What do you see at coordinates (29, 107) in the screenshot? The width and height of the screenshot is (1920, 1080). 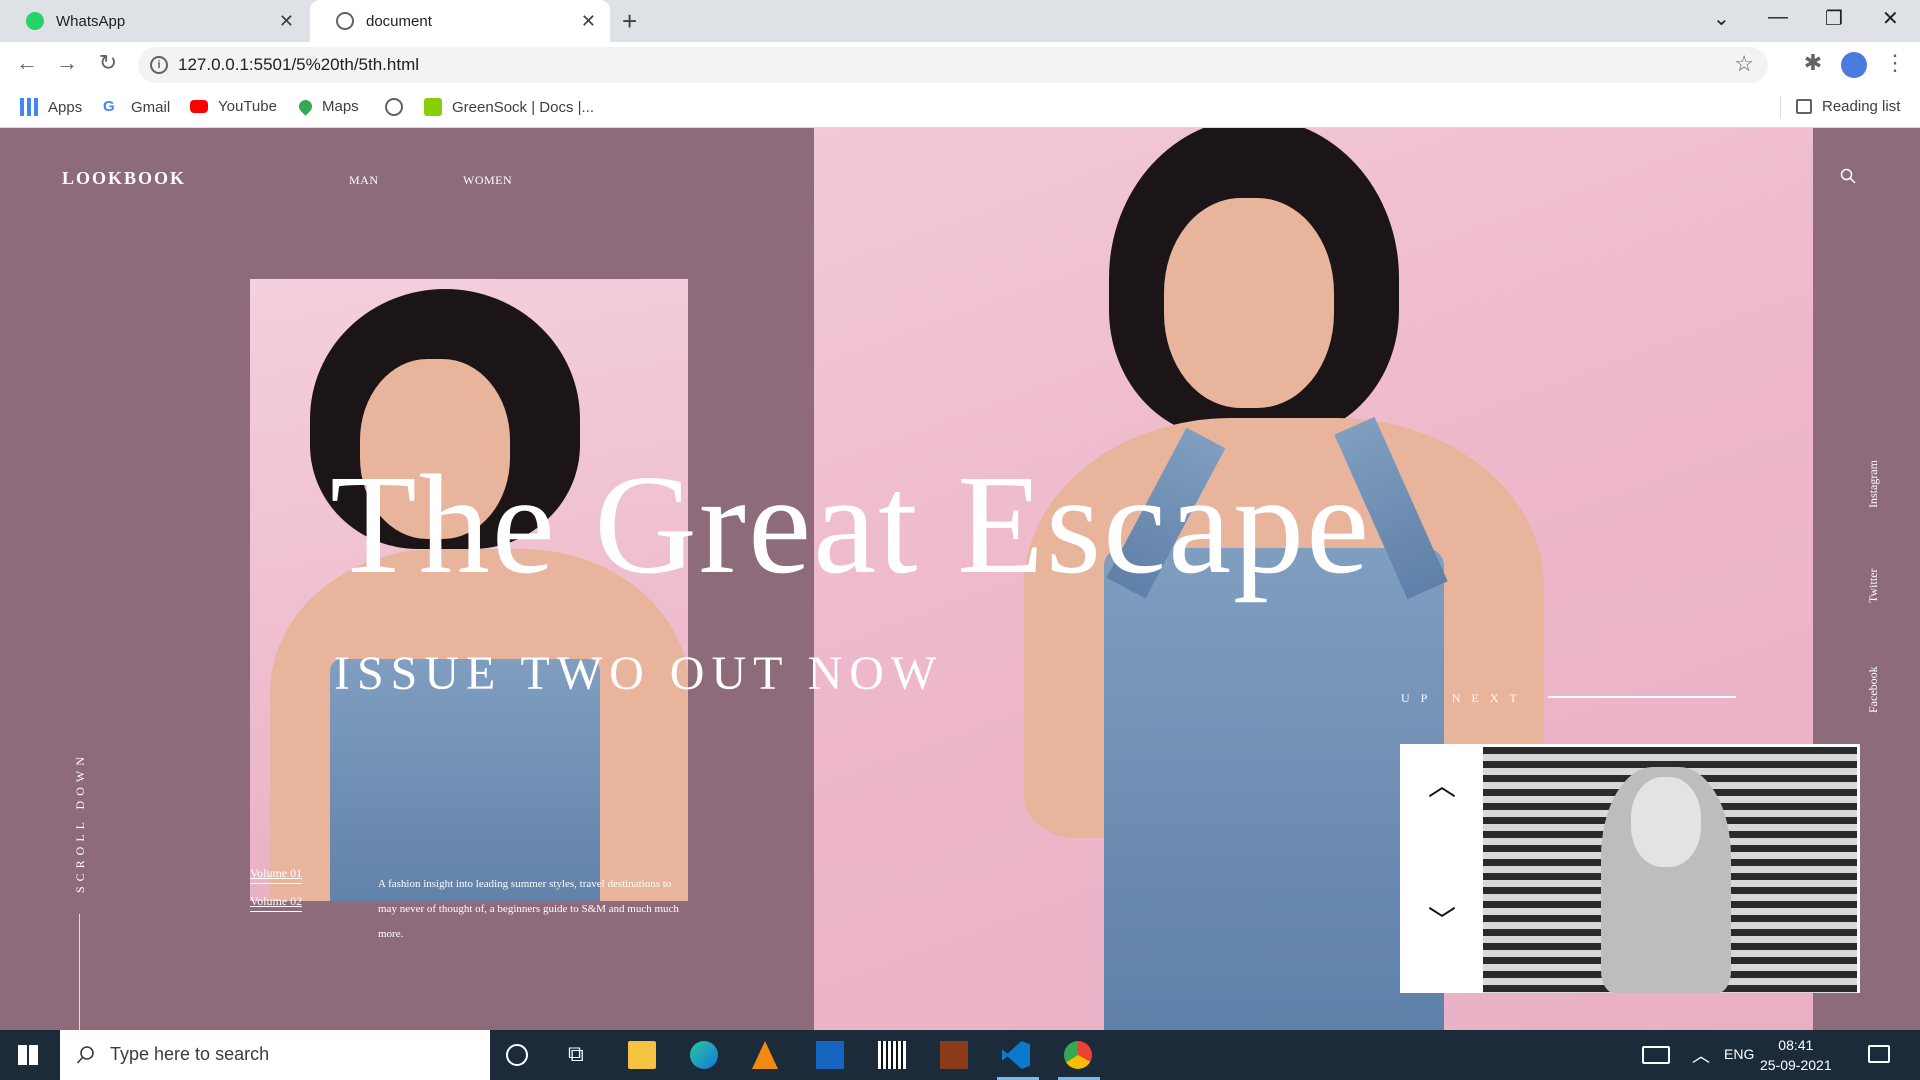 I see `apps-grid-icon` at bounding box center [29, 107].